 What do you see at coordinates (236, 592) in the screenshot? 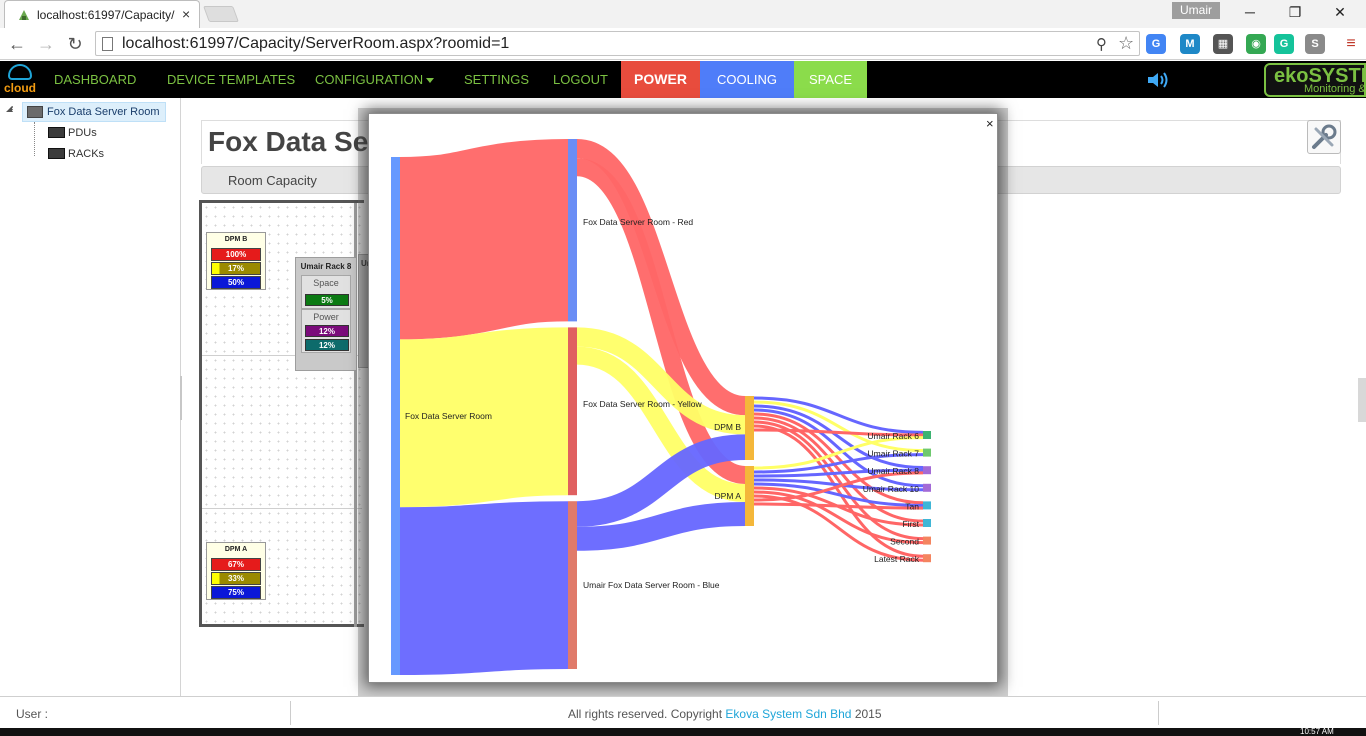
I see `dpm-load-bar: 75%` at bounding box center [236, 592].